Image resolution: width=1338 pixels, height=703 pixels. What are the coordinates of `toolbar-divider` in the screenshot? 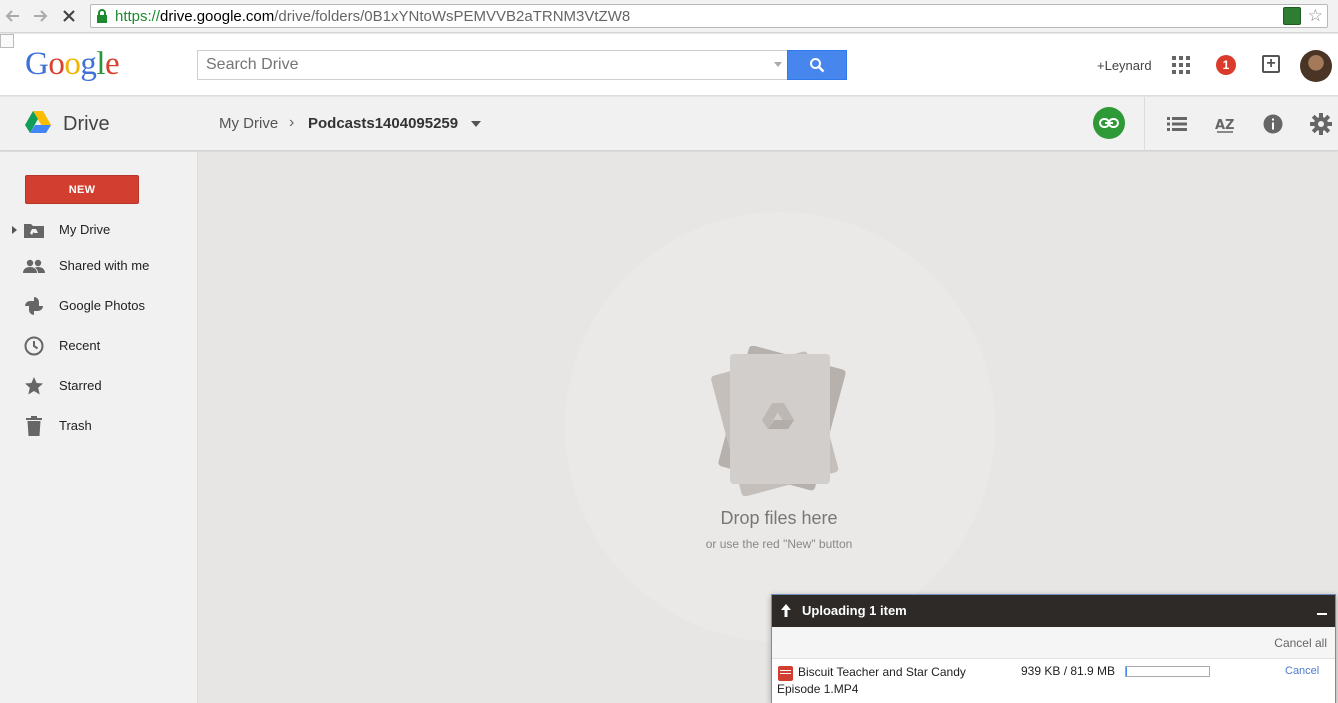 It's located at (1144, 124).